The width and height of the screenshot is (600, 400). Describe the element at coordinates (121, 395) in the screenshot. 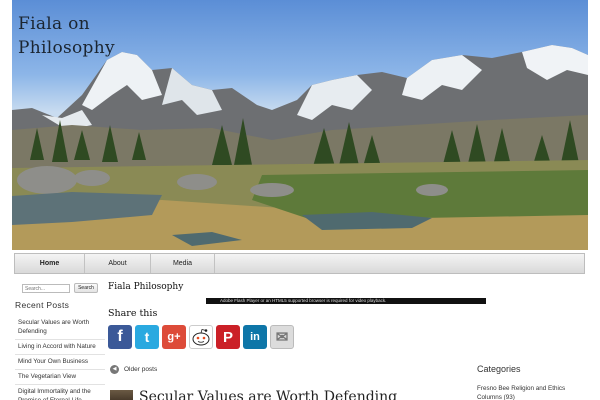

I see `post-thumbnail` at that location.